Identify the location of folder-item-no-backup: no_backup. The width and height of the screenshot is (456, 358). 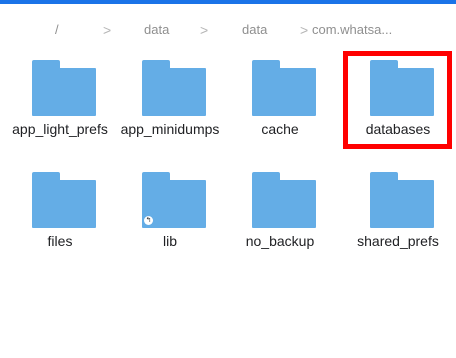
(280, 232).